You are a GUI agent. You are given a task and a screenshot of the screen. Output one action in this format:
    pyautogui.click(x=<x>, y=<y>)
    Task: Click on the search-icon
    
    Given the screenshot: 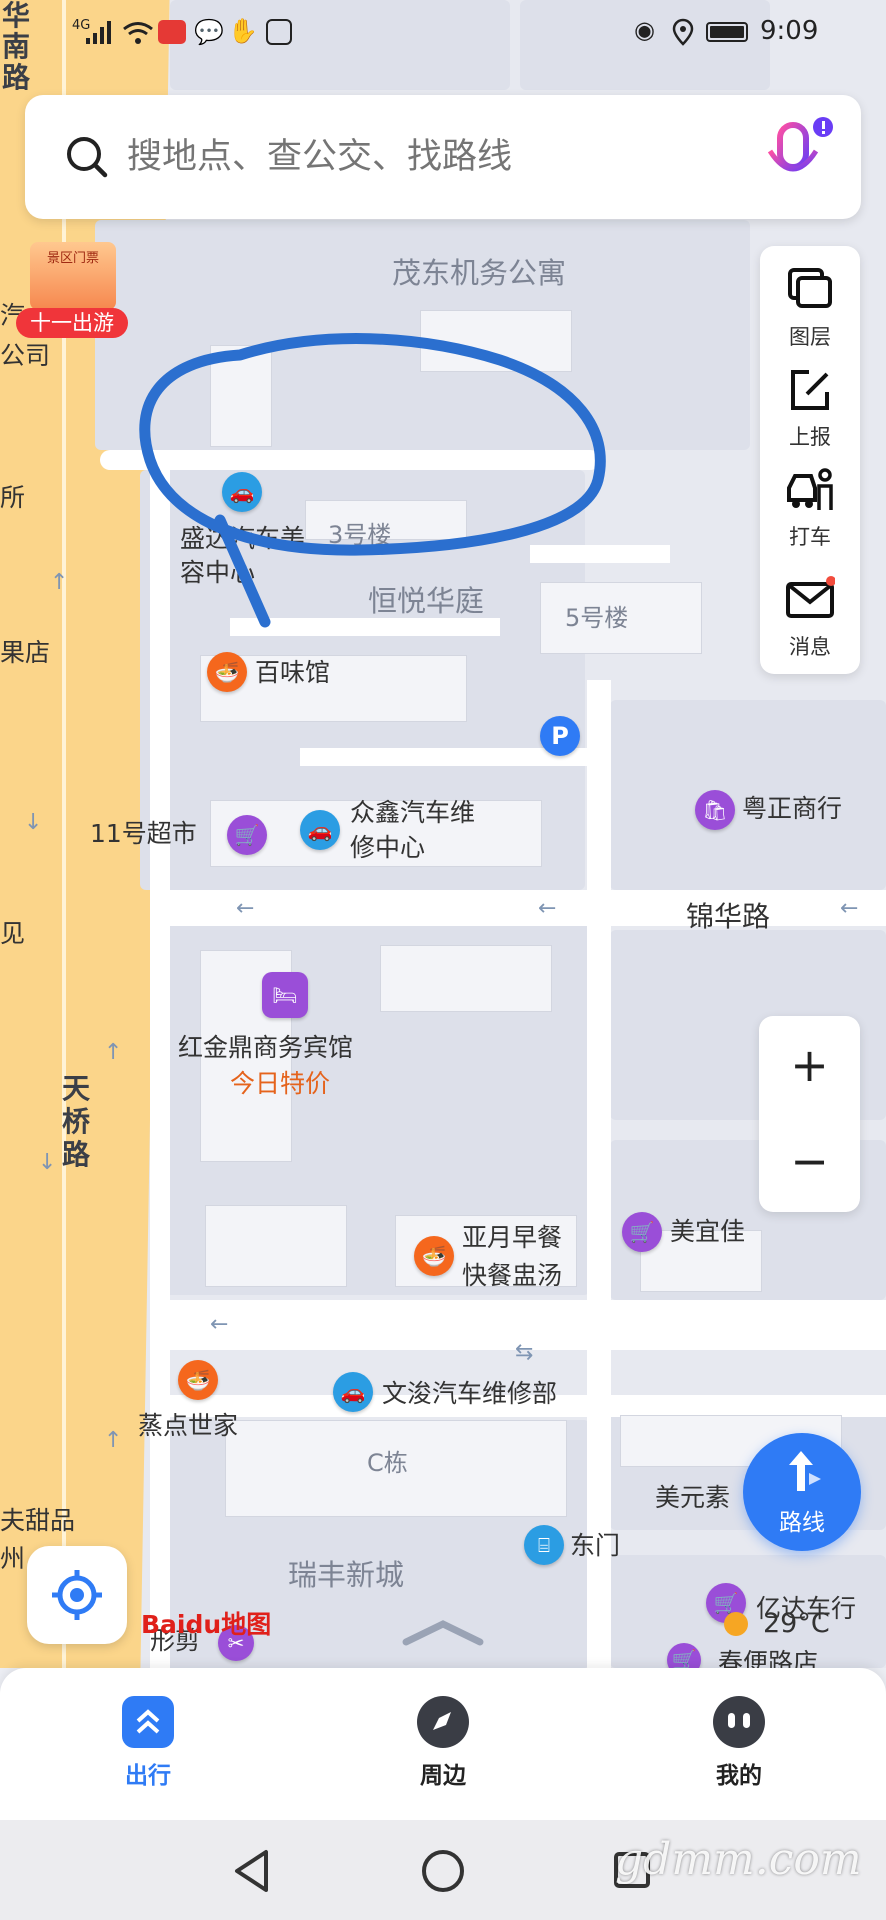 What is the action you would take?
    pyautogui.click(x=87, y=157)
    